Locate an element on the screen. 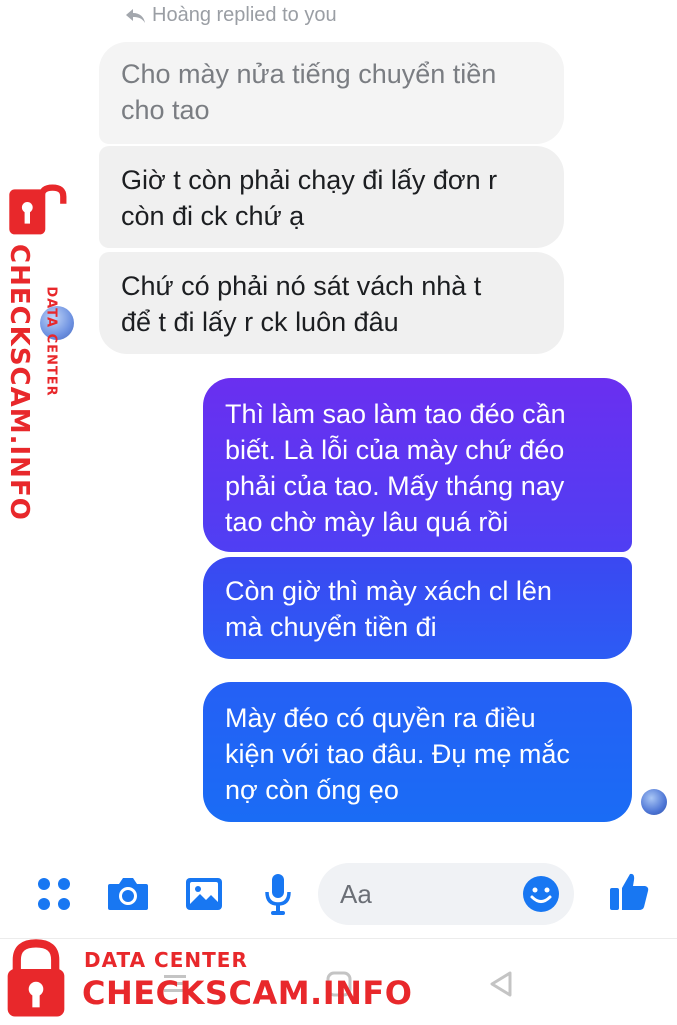  message-line: Giờ t còn phải chạy đi lấy đơn r is located at coordinates (309, 180).